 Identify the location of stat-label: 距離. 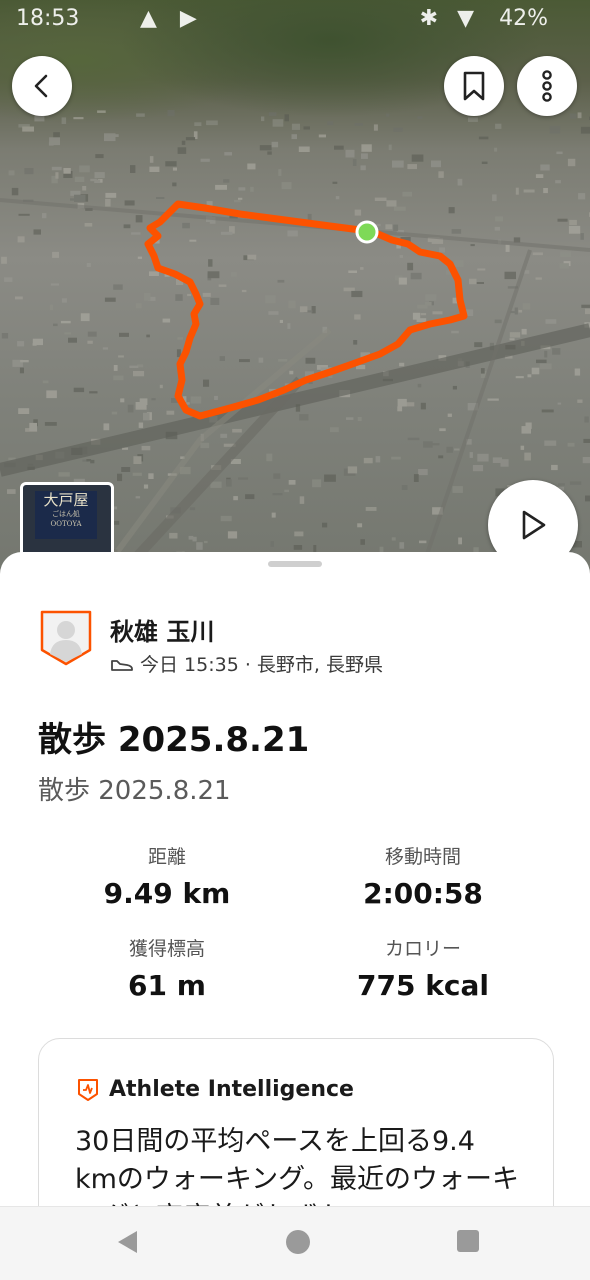
(166, 857).